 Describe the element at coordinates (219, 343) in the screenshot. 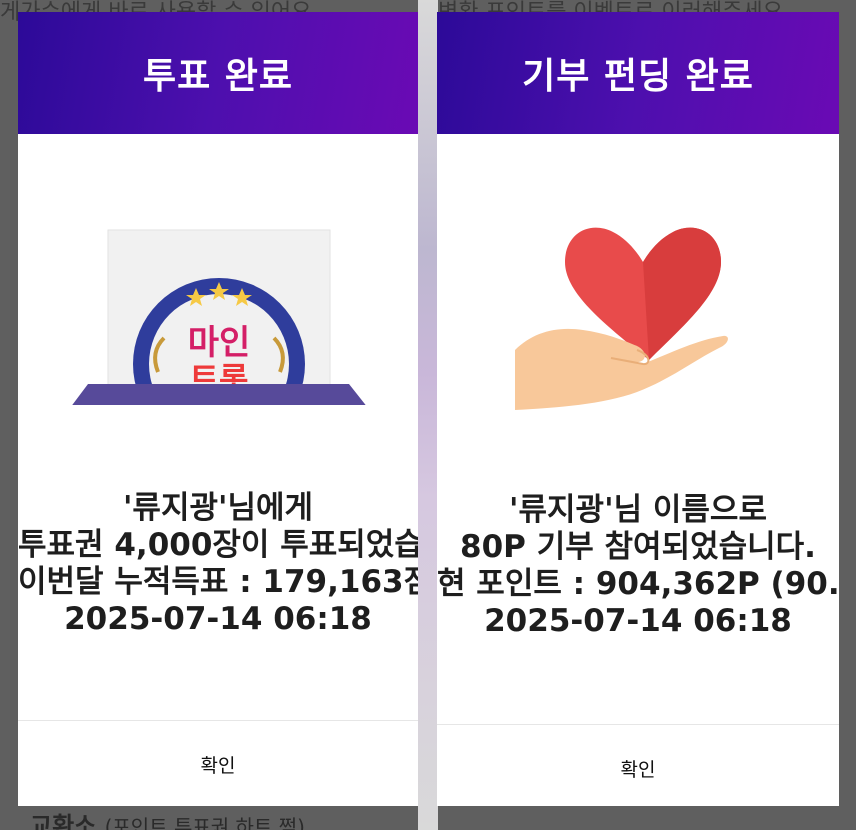

I see `logo-text-top: 마인` at that location.